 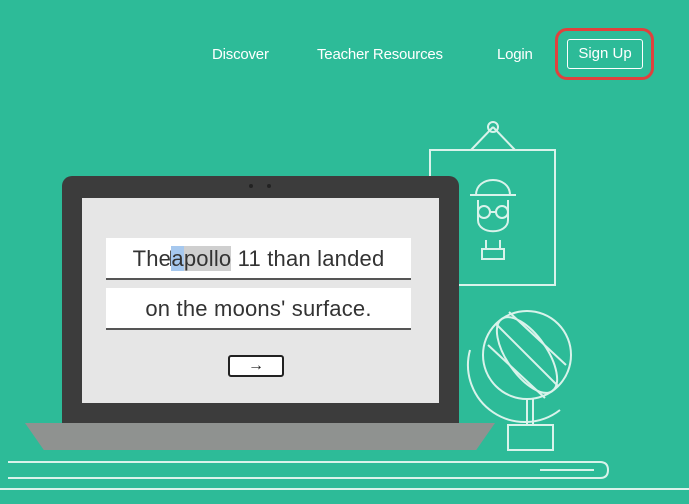 I want to click on laptop-base, so click(x=260, y=436).